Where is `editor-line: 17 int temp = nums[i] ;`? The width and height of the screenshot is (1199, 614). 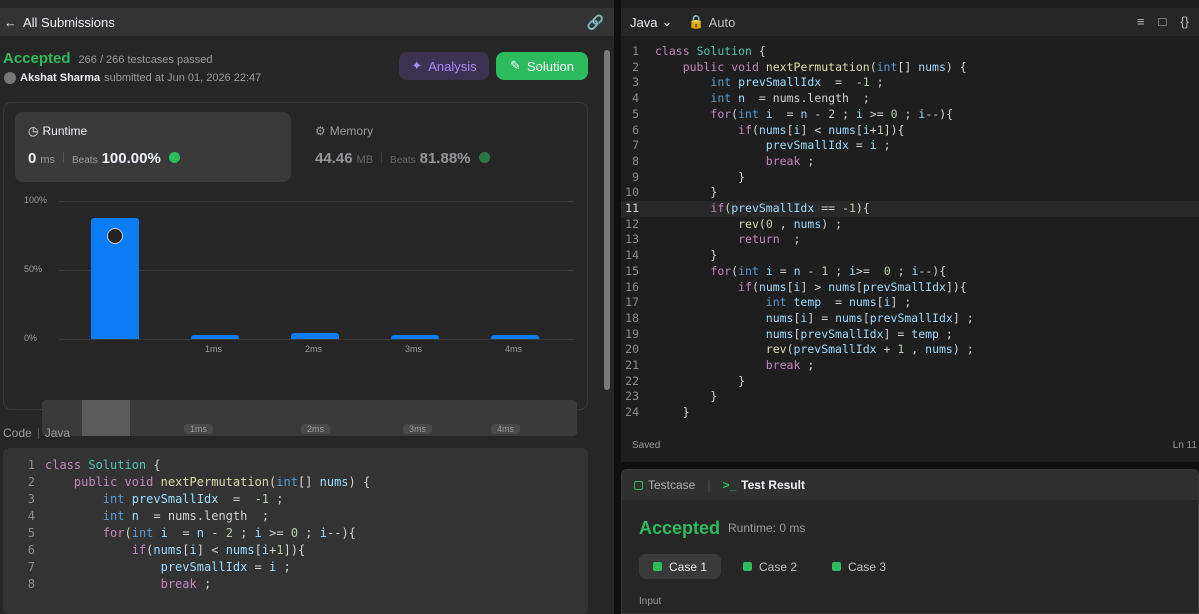
editor-line: 17 int temp = nums[i] ; is located at coordinates (768, 302).